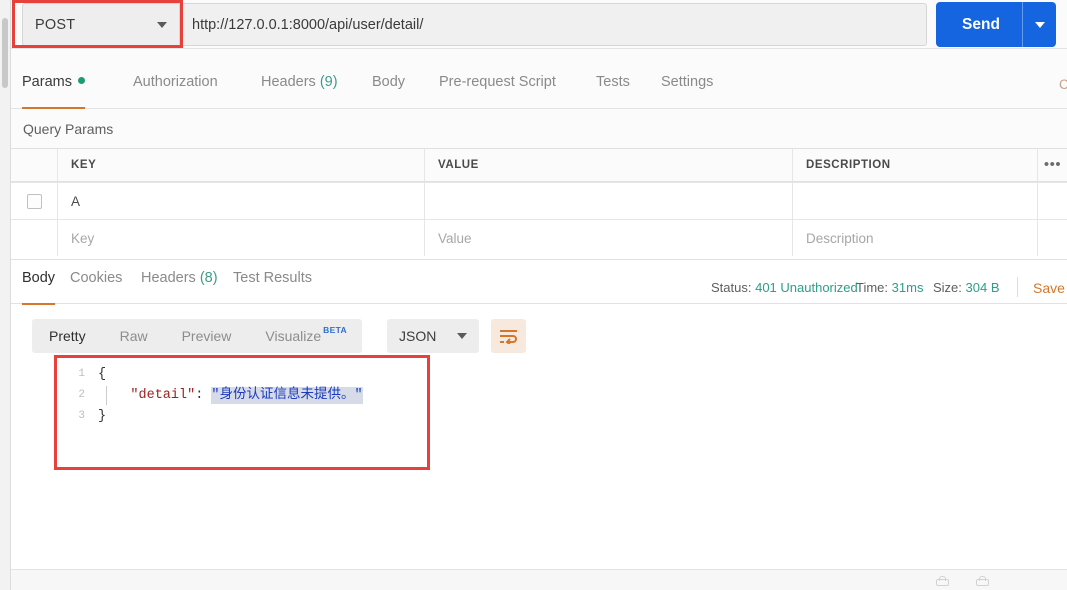  Describe the element at coordinates (418, 336) in the screenshot. I see `response-language-label: JSON` at that location.